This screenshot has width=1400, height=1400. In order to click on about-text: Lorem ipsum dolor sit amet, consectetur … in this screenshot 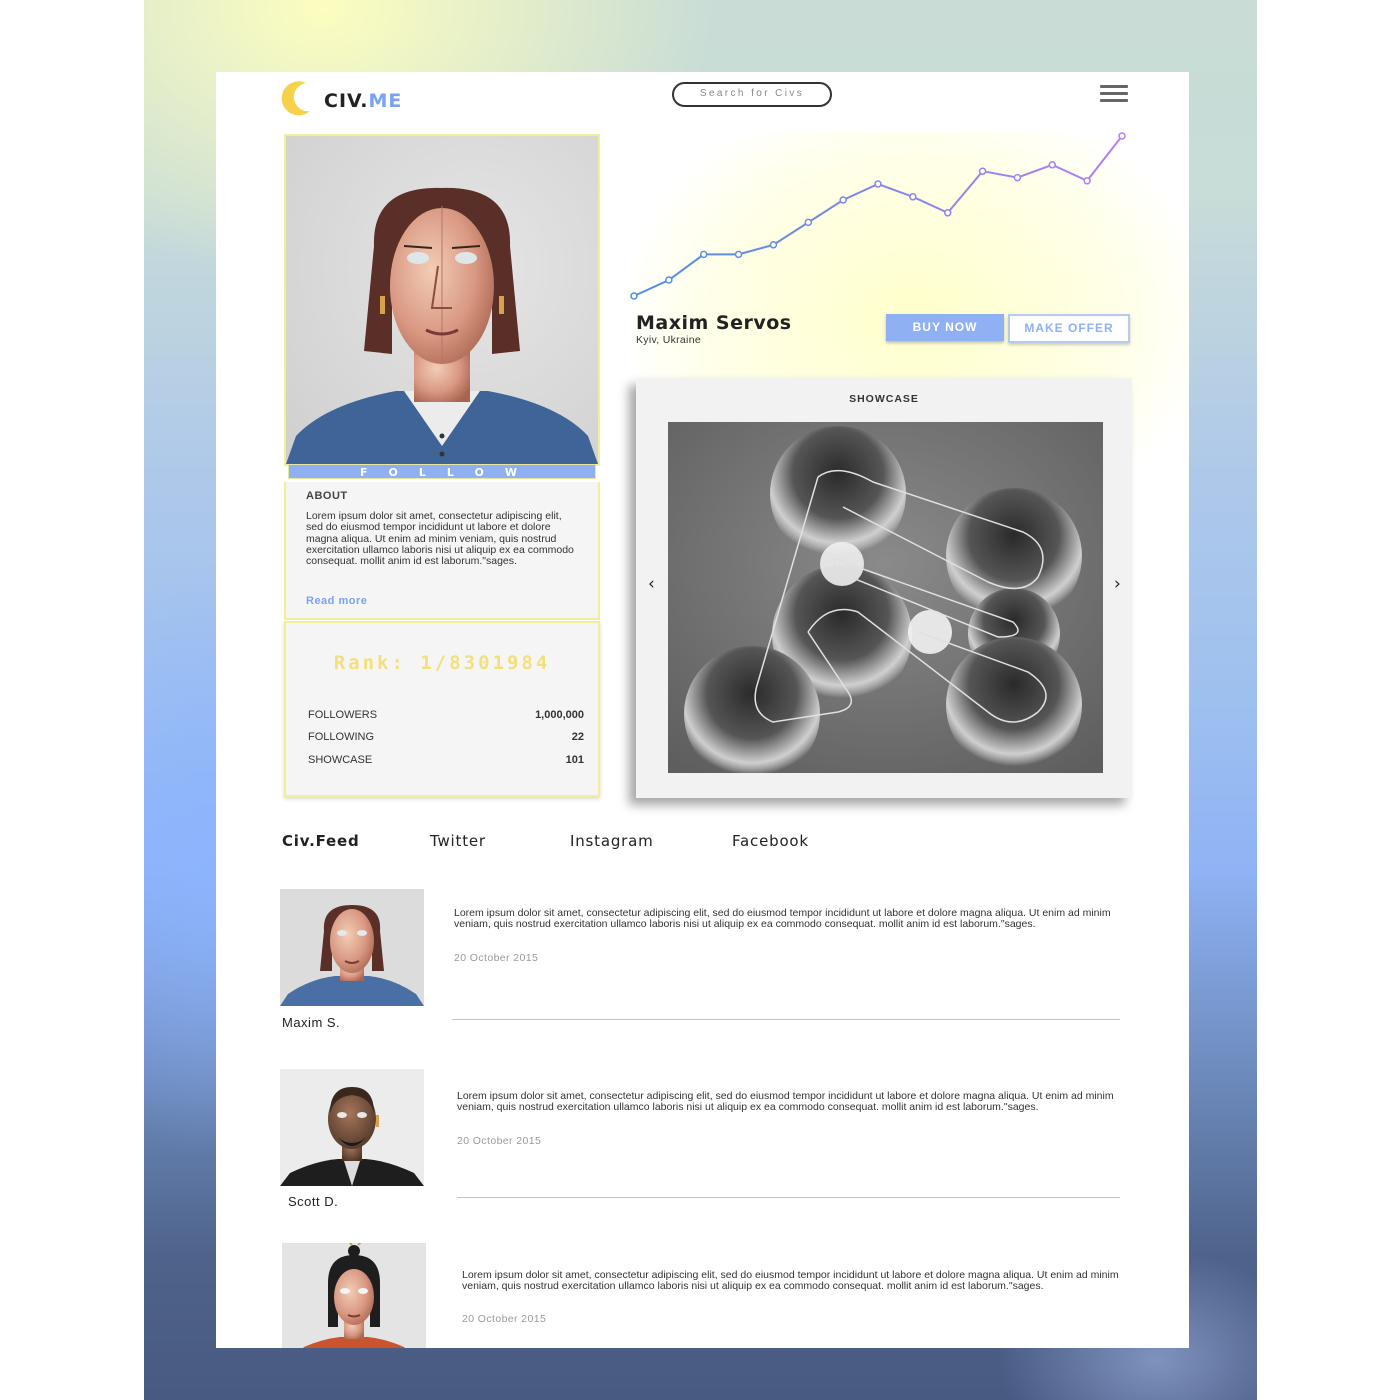, I will do `click(440, 539)`.